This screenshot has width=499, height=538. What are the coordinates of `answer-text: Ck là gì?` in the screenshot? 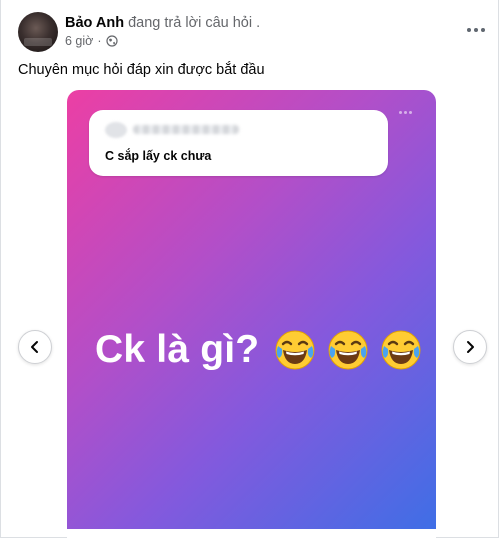 It's located at (177, 349).